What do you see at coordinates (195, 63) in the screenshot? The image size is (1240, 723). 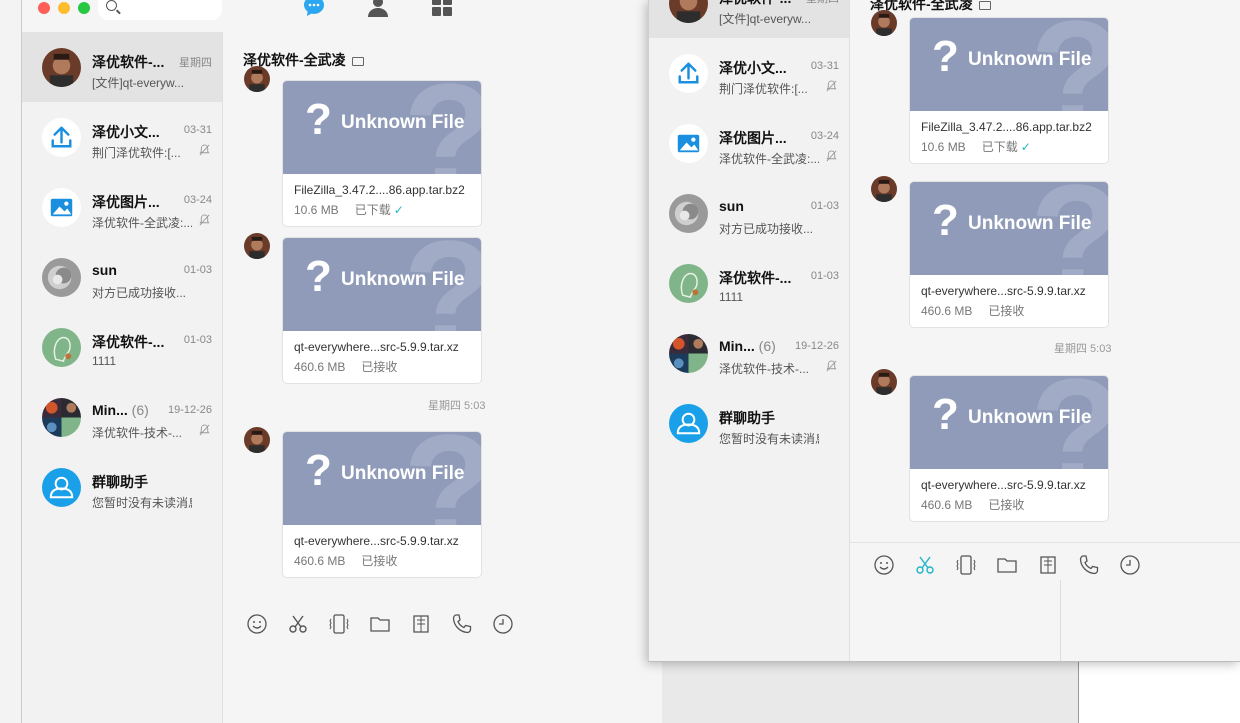 I see `conversation-date: 星期四` at bounding box center [195, 63].